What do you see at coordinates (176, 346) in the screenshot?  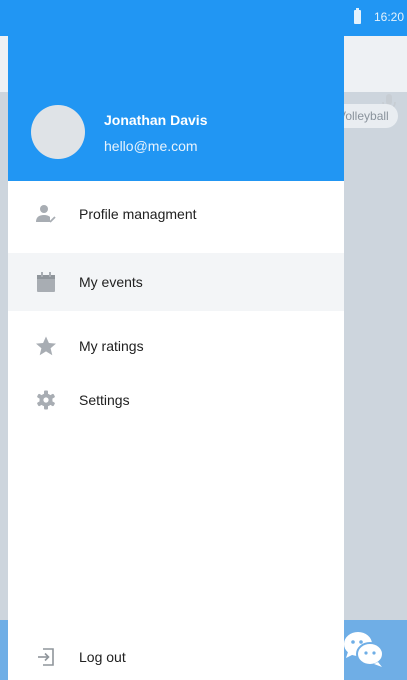 I see `menu-item-my-ratings: My ratings` at bounding box center [176, 346].